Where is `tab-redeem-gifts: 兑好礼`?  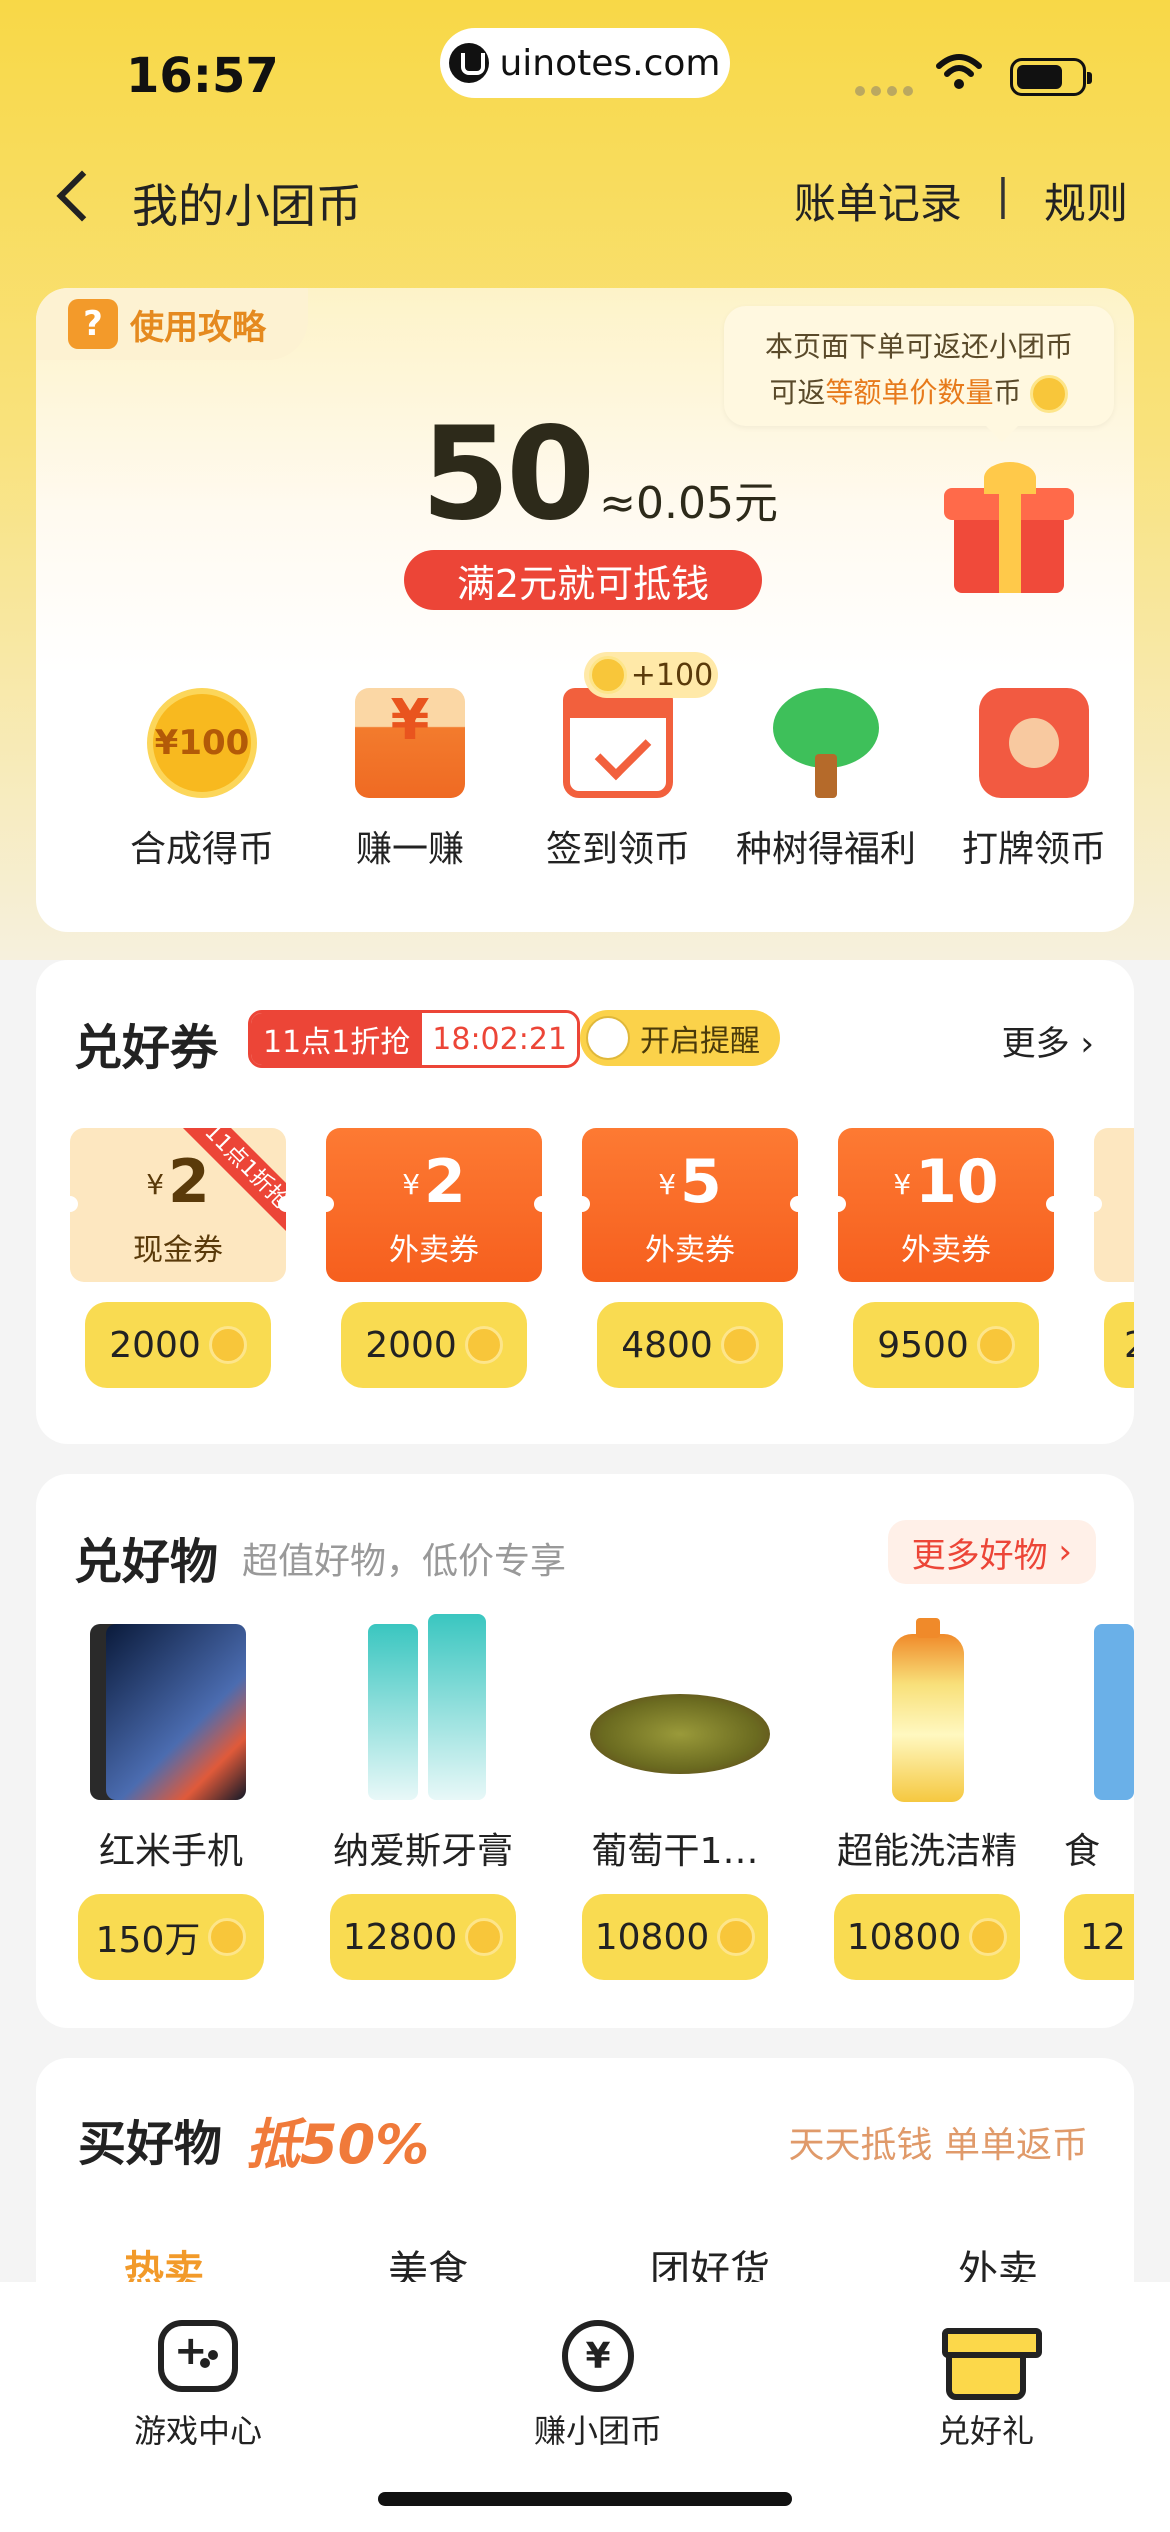 tab-redeem-gifts: 兑好礼 is located at coordinates (986, 2386).